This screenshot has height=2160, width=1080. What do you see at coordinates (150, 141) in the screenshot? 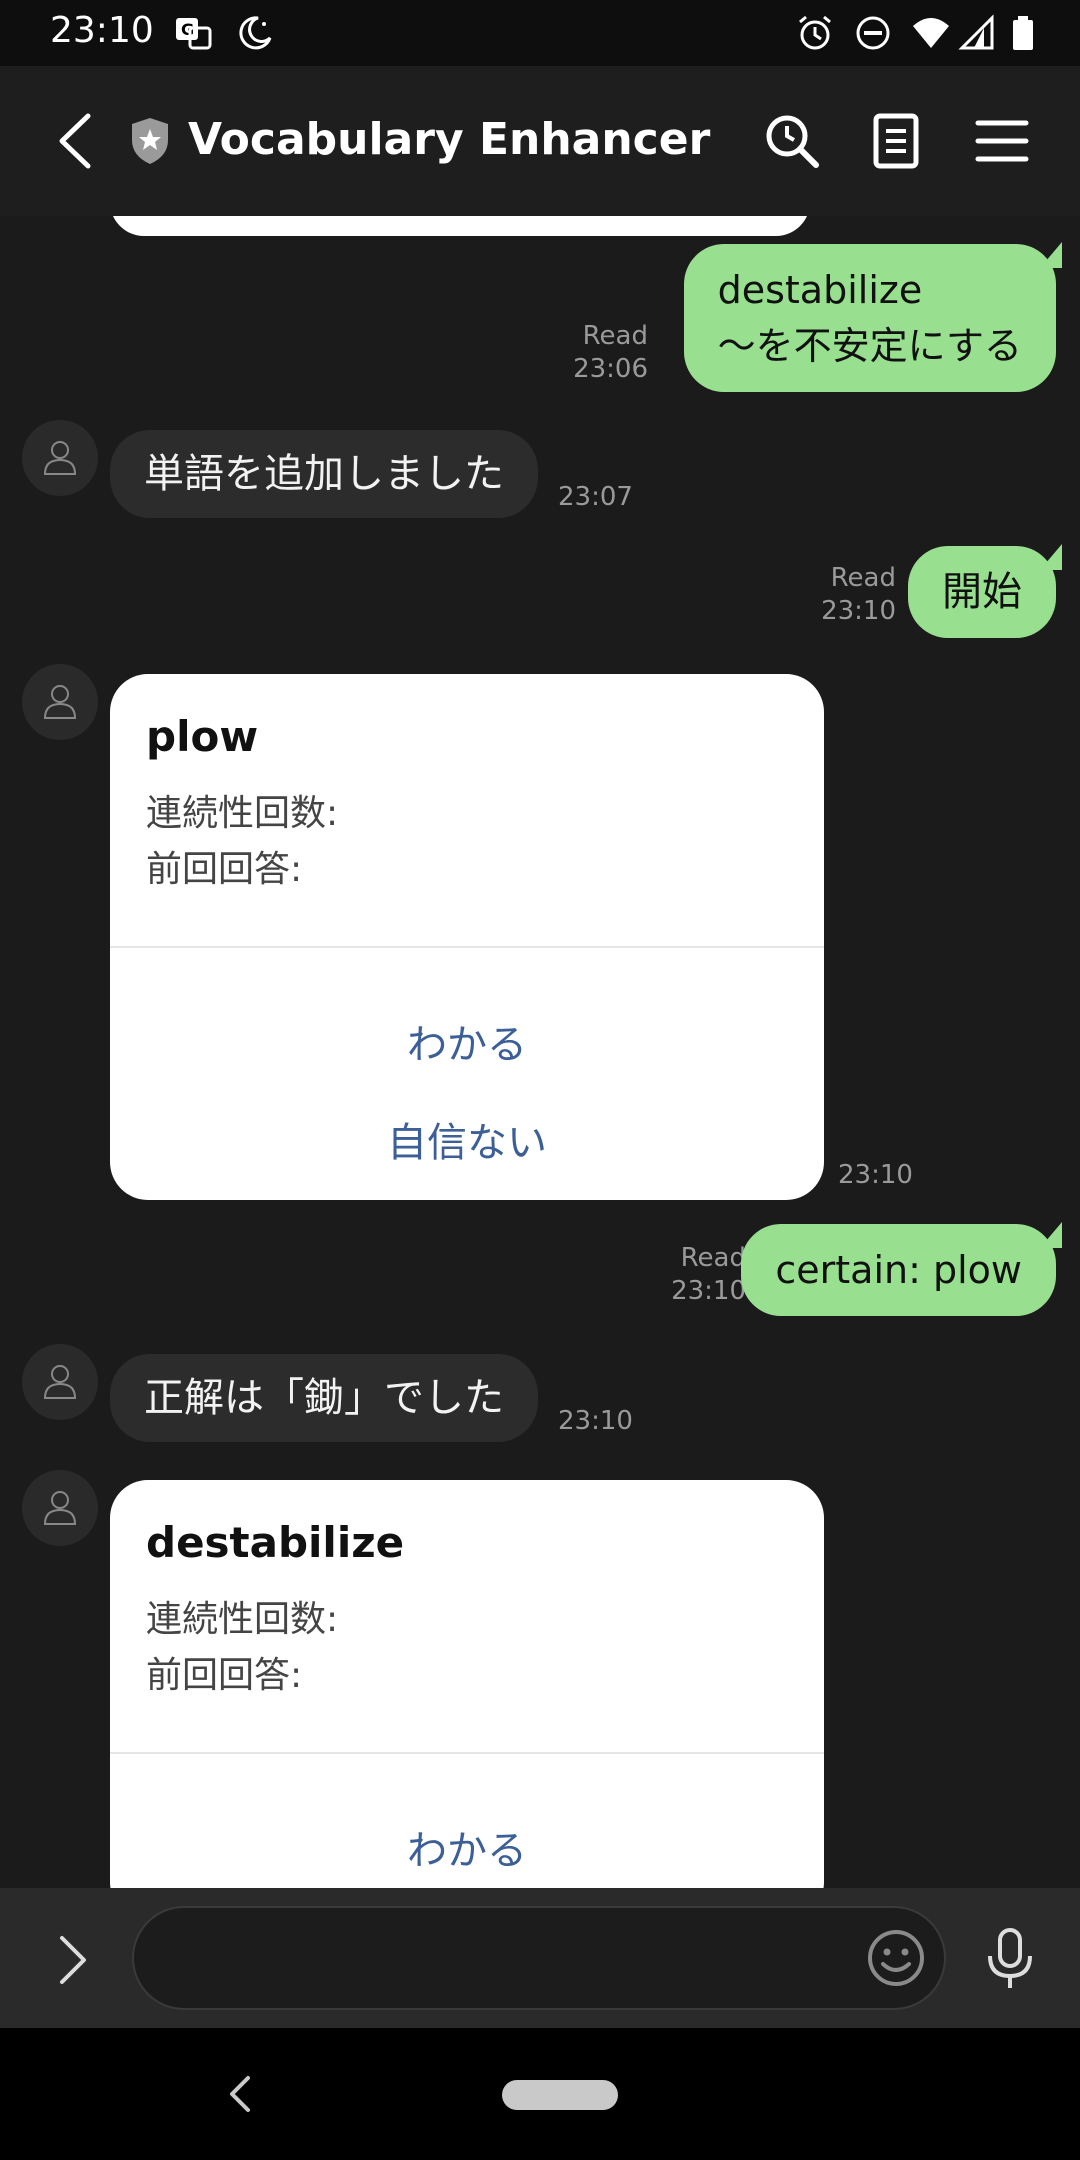
I see `shield-star-icon` at bounding box center [150, 141].